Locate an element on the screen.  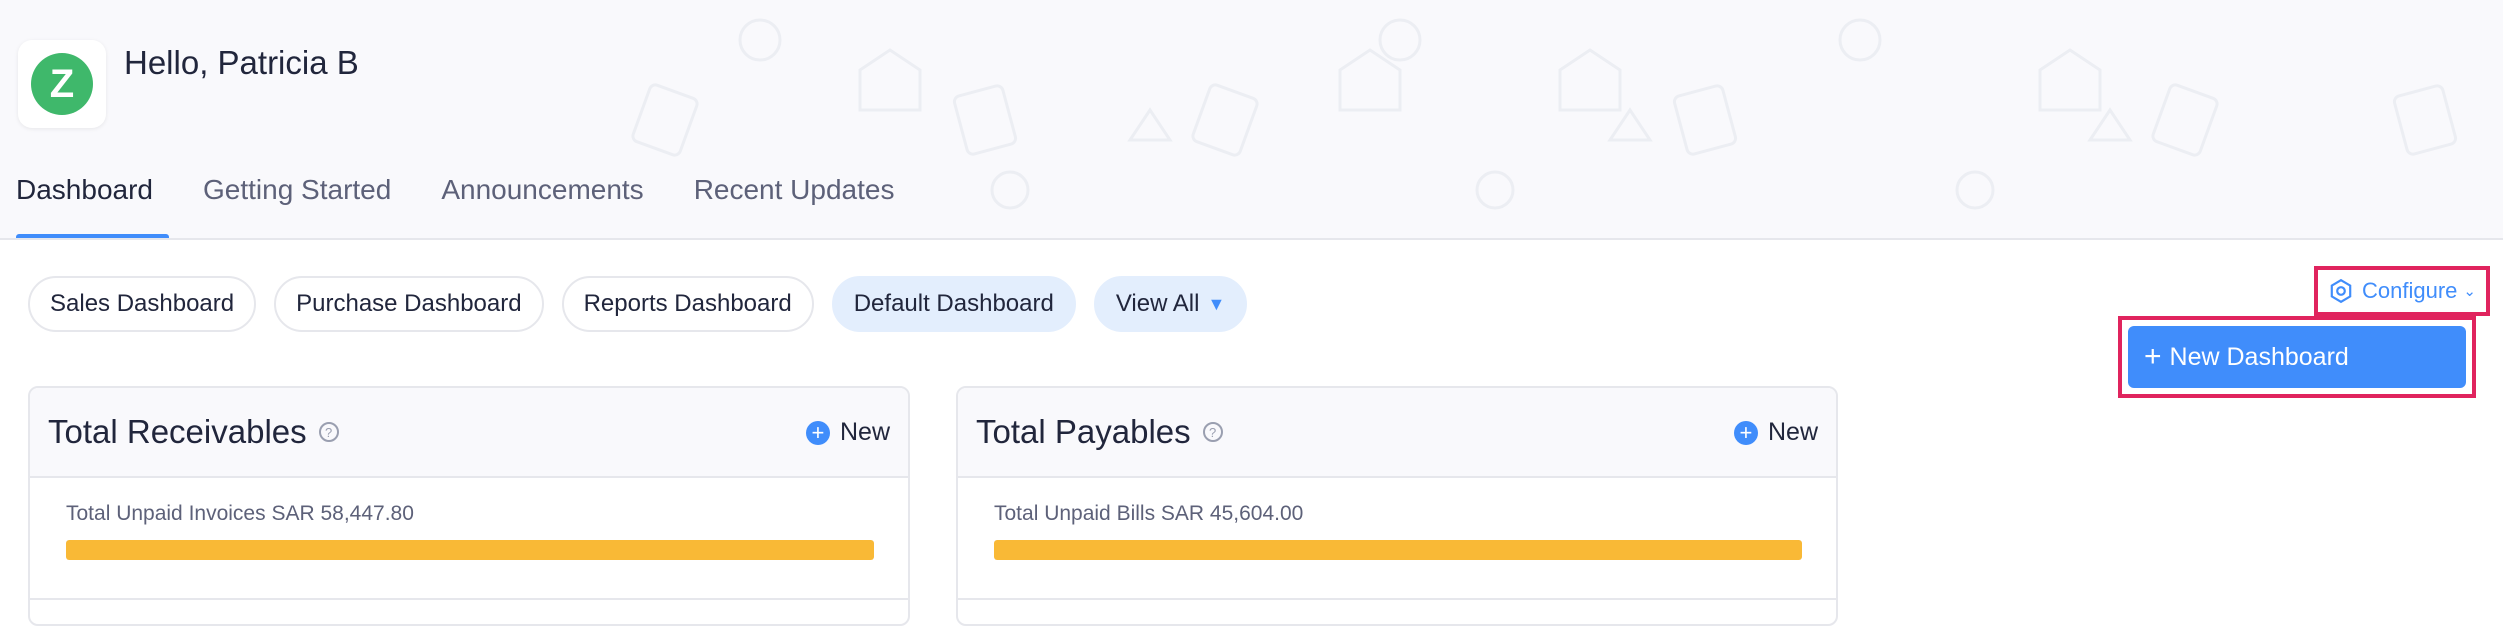
unpaid-bills-bar is located at coordinates (1398, 550).